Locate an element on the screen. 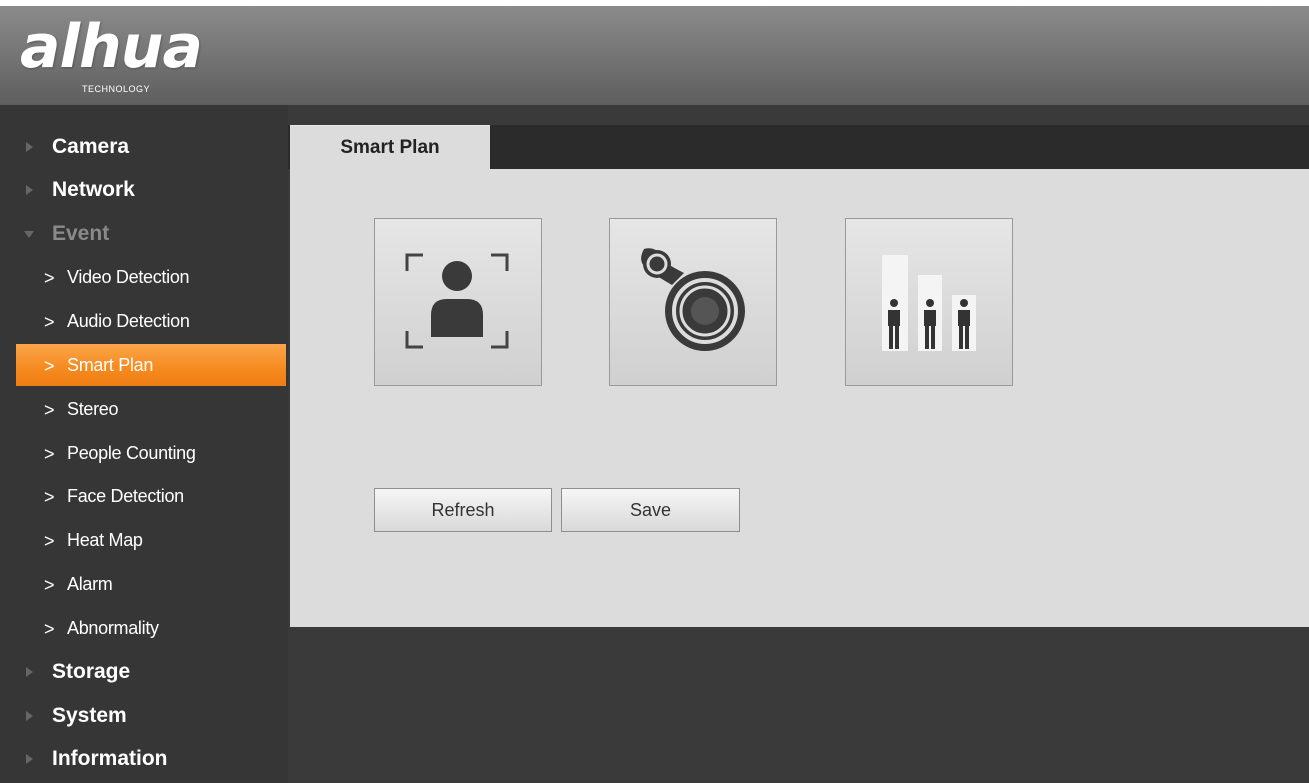 The image size is (1309, 783). heat-map-tile is located at coordinates (693, 302).